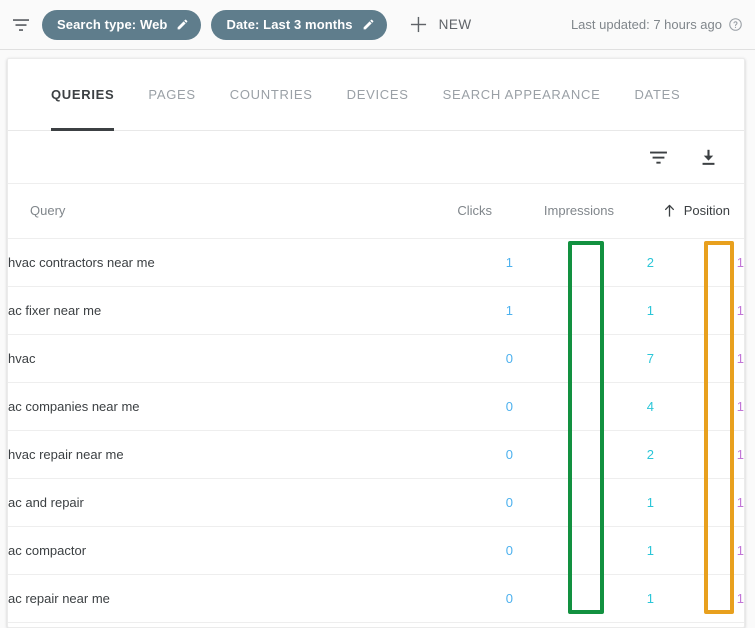  I want to click on column-header-clicks: Clicks, so click(455, 211).